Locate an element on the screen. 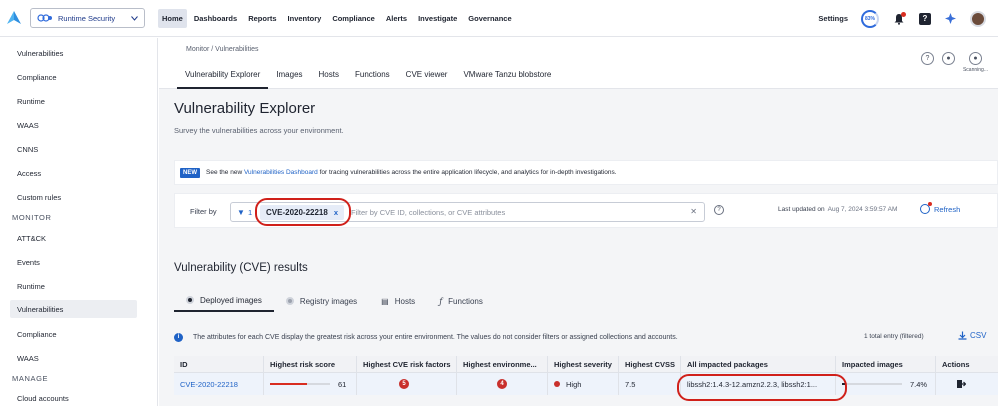  column-header-severity: Highest severity is located at coordinates (583, 364).